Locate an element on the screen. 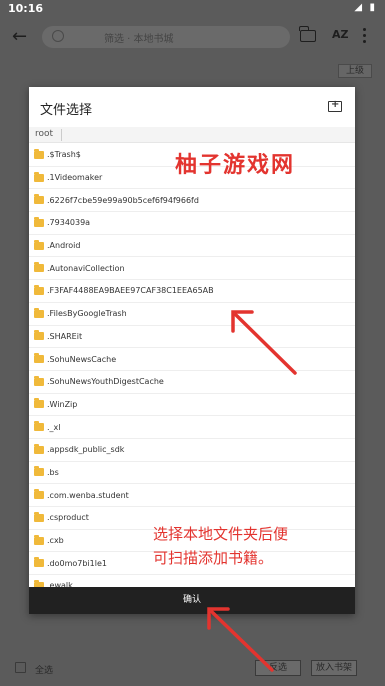 The width and height of the screenshot is (385, 686). file-name: .FilesByGoogleTrash is located at coordinates (87, 314).